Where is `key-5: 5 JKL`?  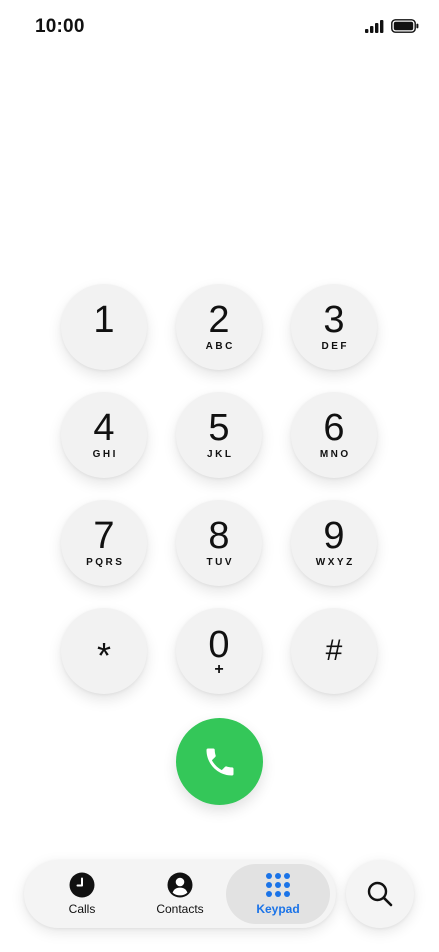
key-5: 5 JKL is located at coordinates (219, 435).